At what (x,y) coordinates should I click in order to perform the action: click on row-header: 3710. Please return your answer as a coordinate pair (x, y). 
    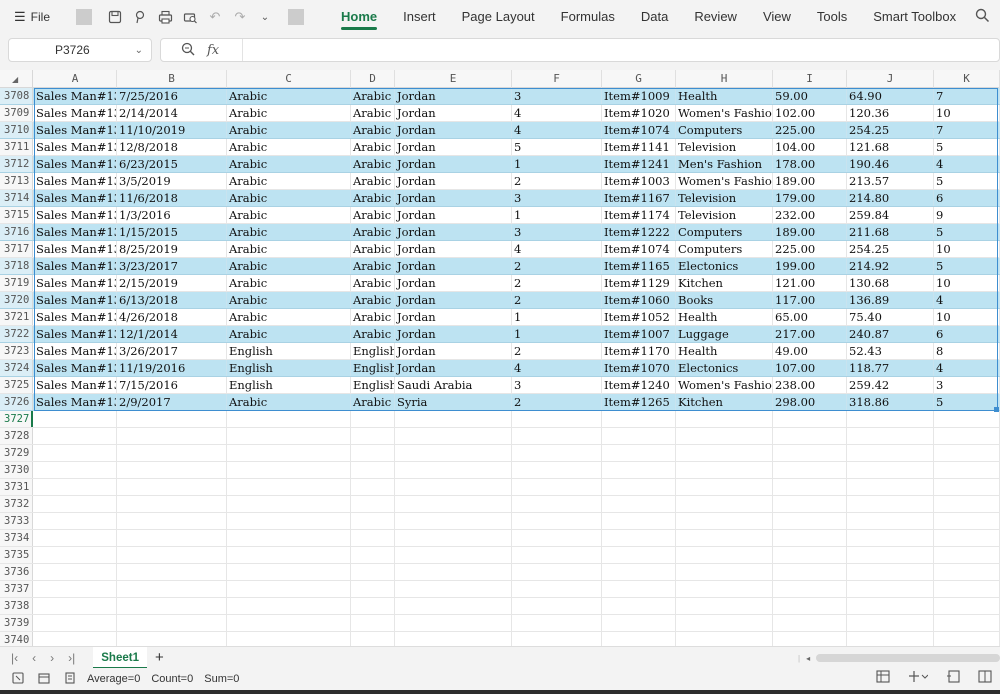
    Looking at the image, I should click on (16, 130).